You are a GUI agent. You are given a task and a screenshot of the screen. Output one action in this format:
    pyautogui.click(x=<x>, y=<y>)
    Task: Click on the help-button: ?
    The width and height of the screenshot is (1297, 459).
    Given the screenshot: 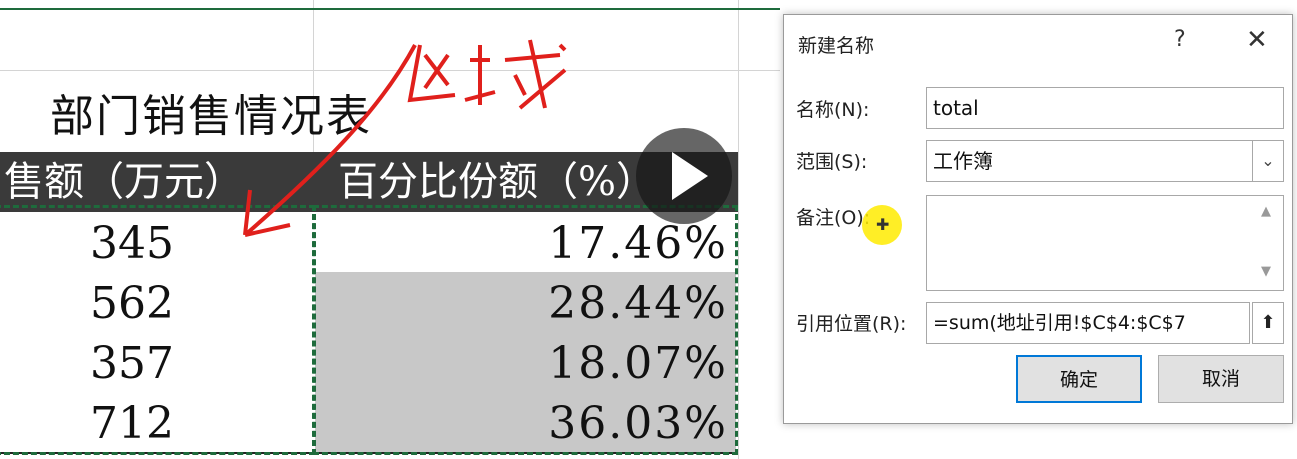 What is the action you would take?
    pyautogui.click(x=1180, y=39)
    